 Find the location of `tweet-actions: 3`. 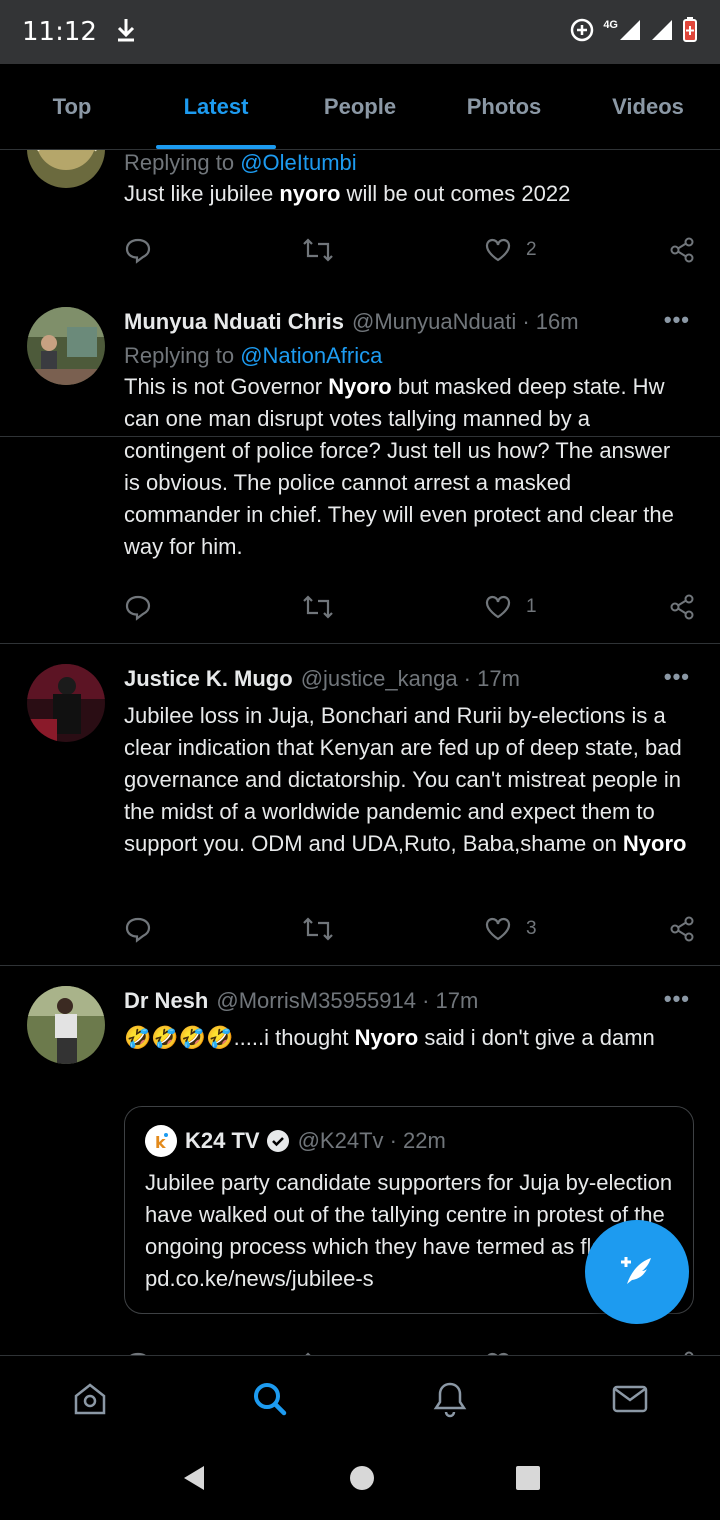

tweet-actions: 3 is located at coordinates (410, 929).